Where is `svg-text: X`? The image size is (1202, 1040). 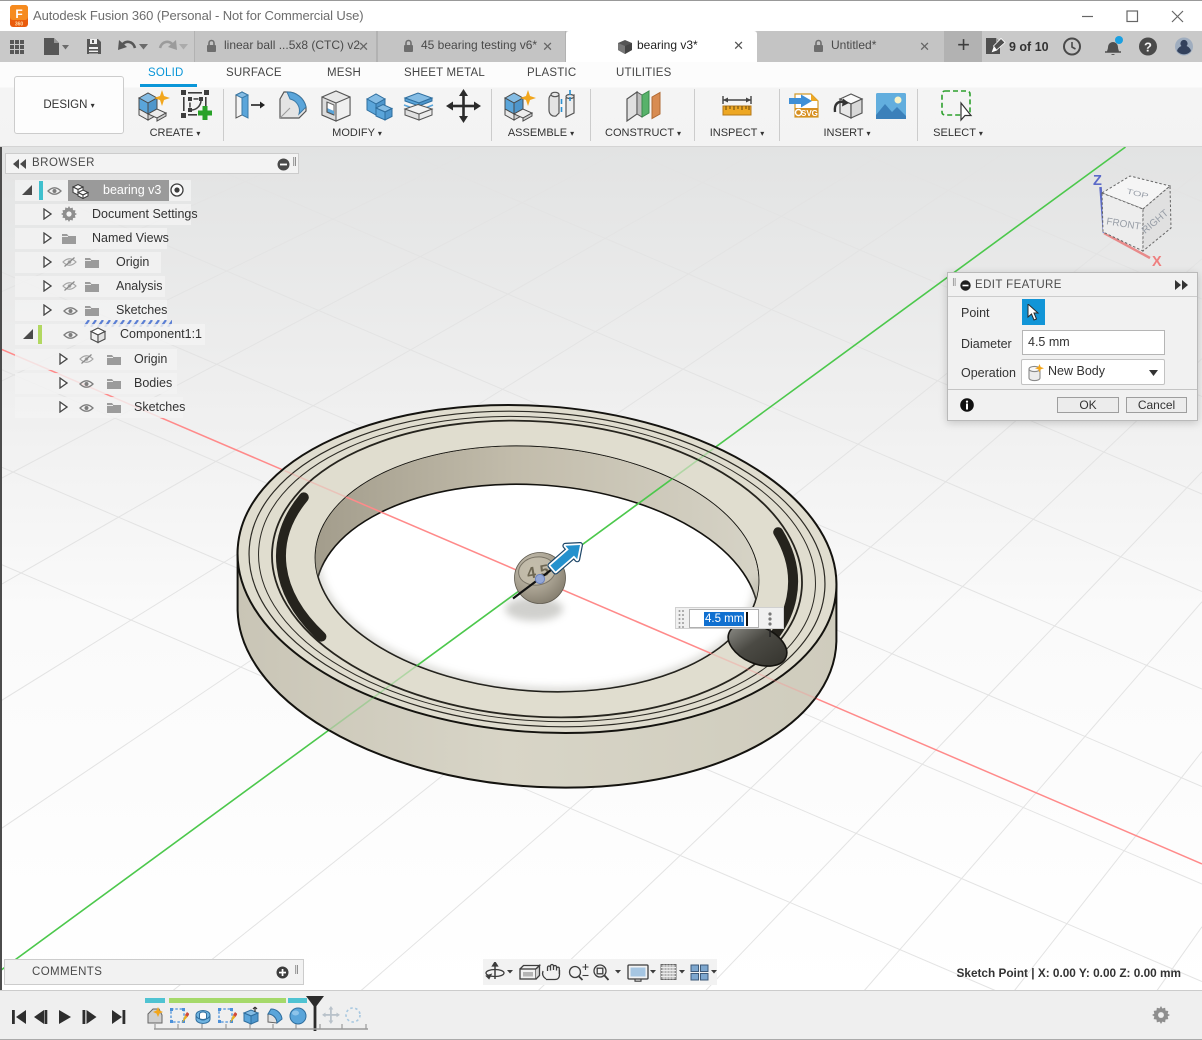 svg-text: X is located at coordinates (1157, 262).